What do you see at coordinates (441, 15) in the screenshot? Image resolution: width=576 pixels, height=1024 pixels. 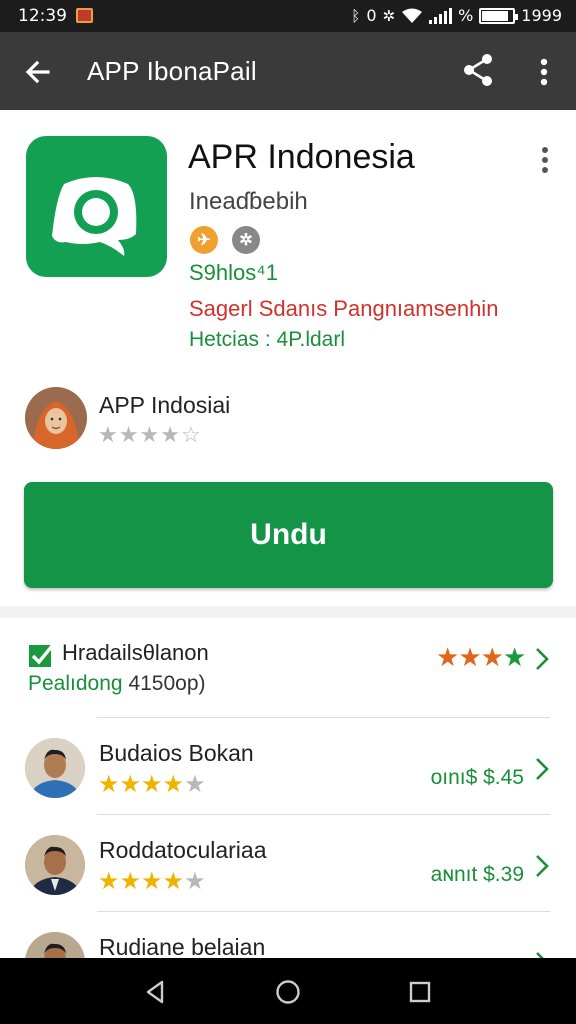 I see `signal-icon` at bounding box center [441, 15].